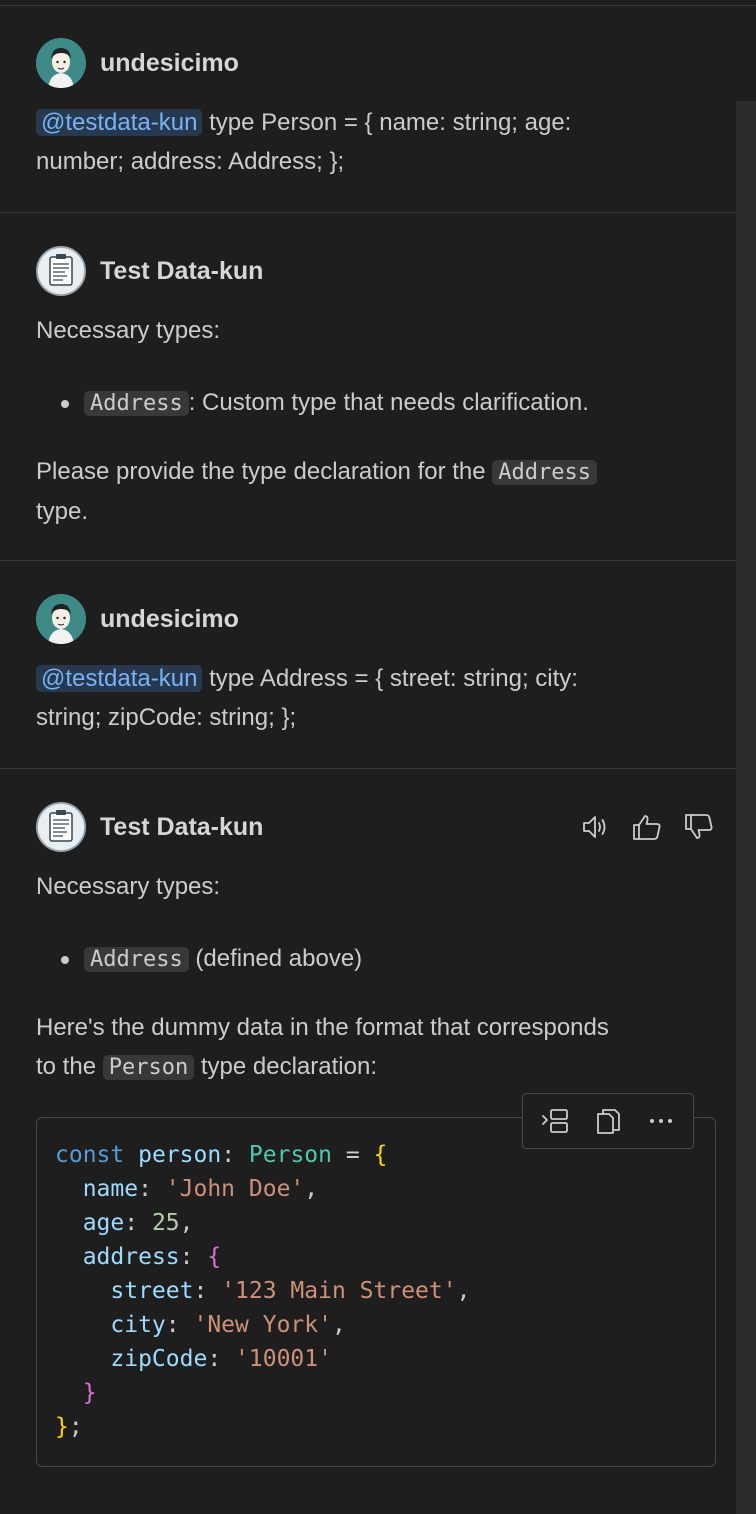 The width and height of the screenshot is (756, 1514). I want to click on code-line: zipCode: '10001', so click(193, 1359).